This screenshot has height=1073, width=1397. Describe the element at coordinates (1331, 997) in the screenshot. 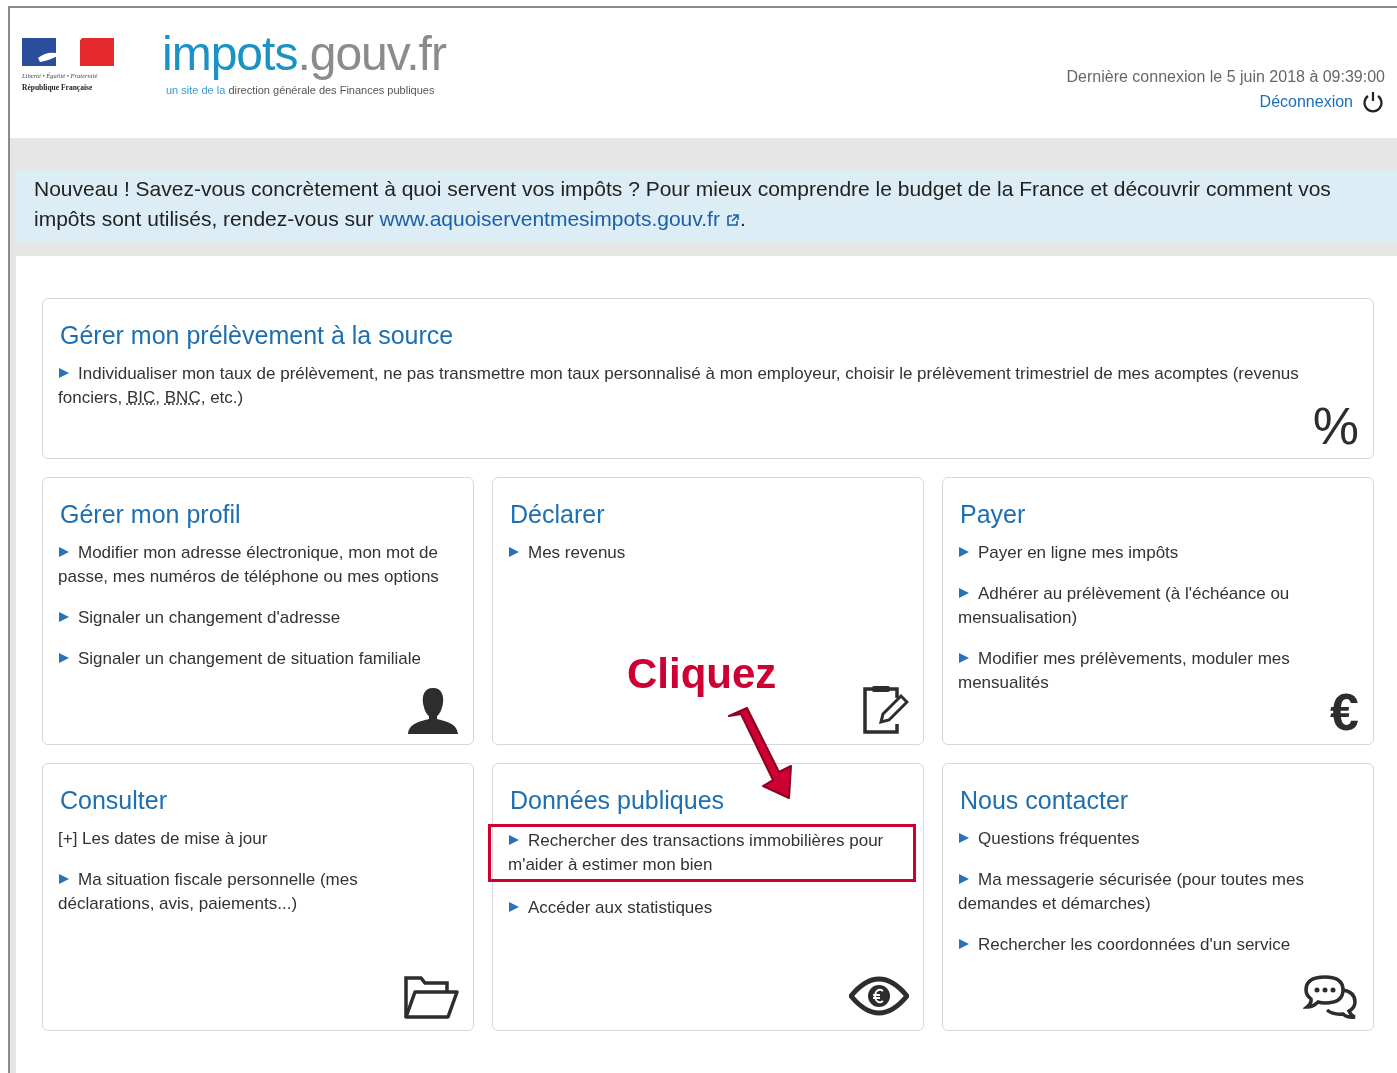

I see `chat-icon` at that location.